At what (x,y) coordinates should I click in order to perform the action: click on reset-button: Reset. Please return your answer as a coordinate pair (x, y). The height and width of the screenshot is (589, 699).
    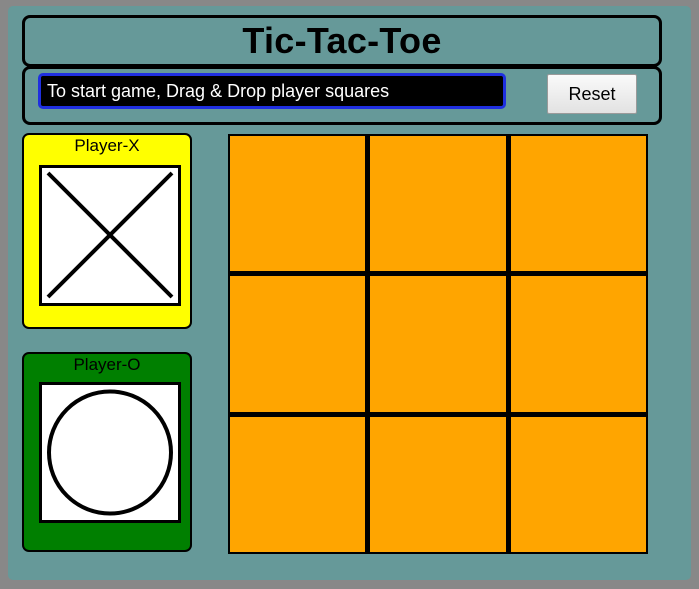
    Looking at the image, I should click on (592, 94).